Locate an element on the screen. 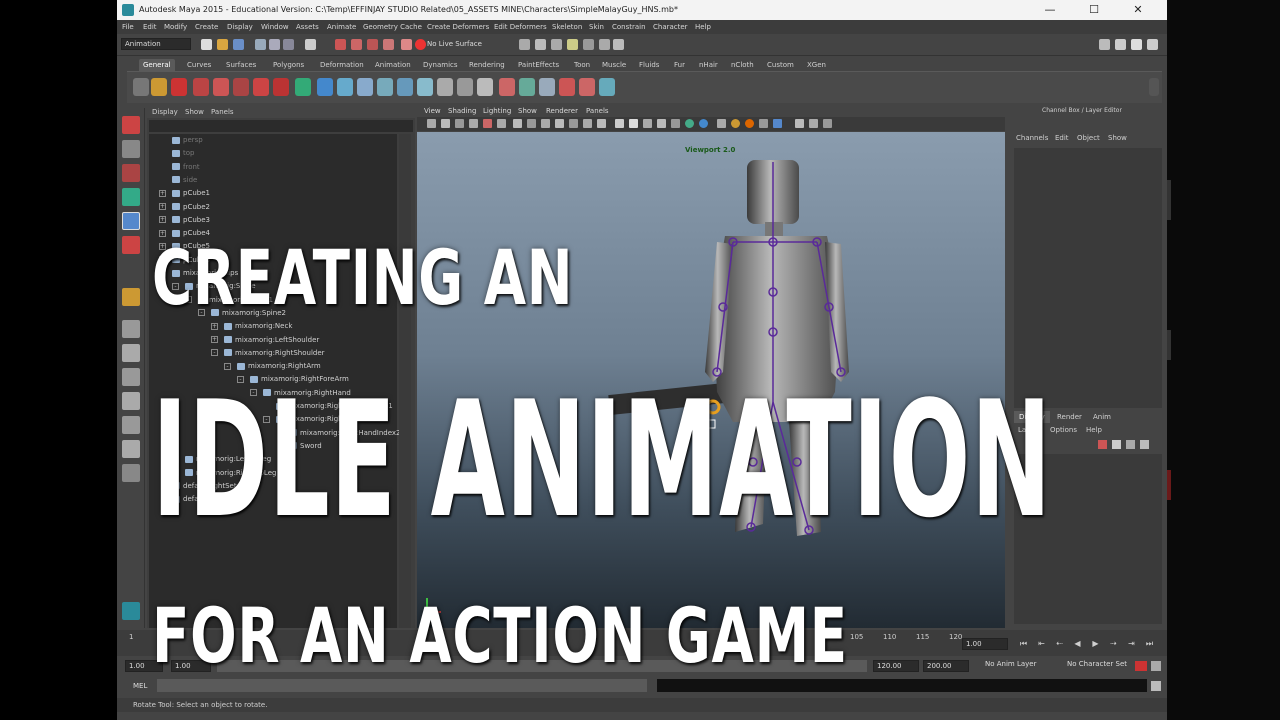 The image size is (1280, 720). field-chart-icon is located at coordinates (573, 123).